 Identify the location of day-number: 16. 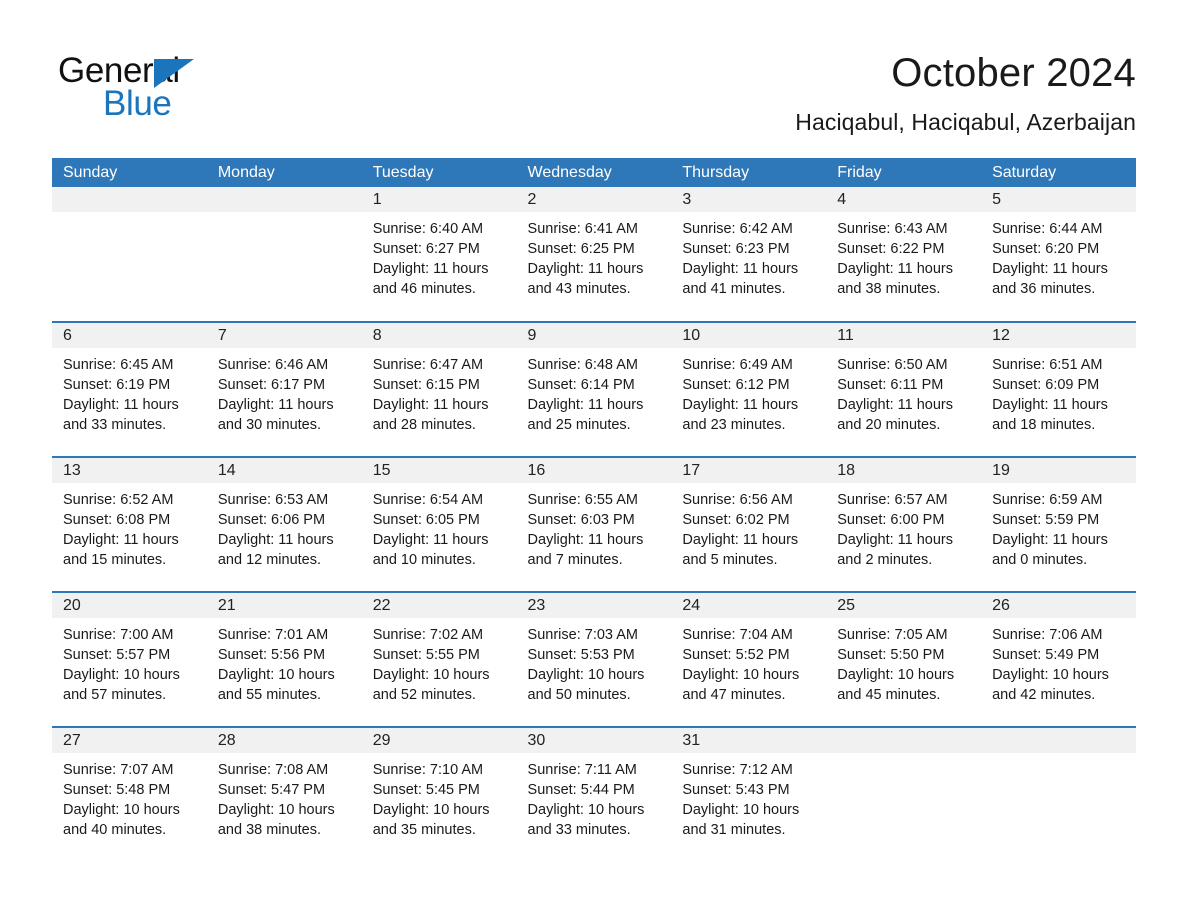
(594, 470).